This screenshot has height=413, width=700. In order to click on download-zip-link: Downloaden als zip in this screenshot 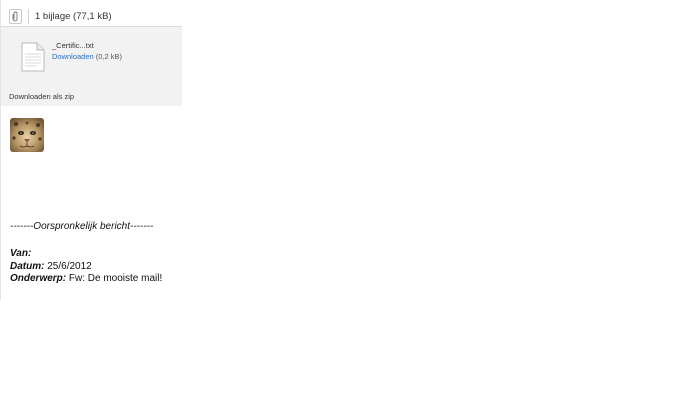, I will do `click(41, 96)`.